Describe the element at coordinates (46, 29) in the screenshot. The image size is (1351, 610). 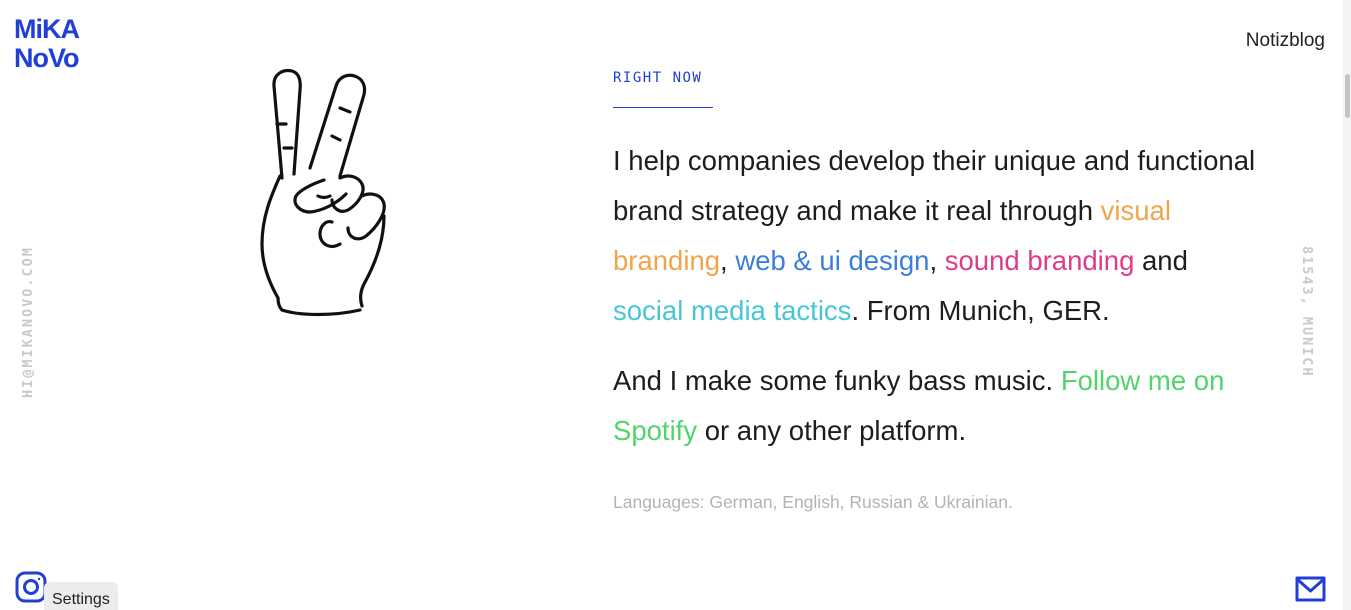
I see `svg-text: MiKA` at that location.